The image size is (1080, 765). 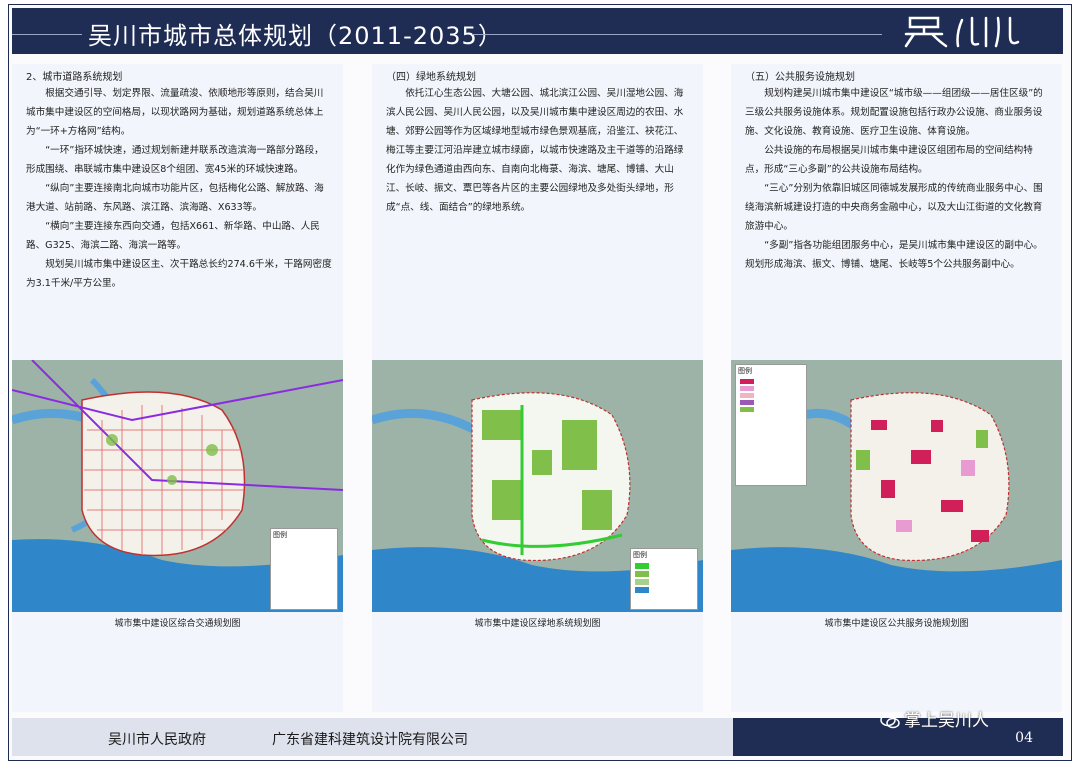 I want to click on section-heading: （五）公共服务设施规划, so click(x=800, y=77).